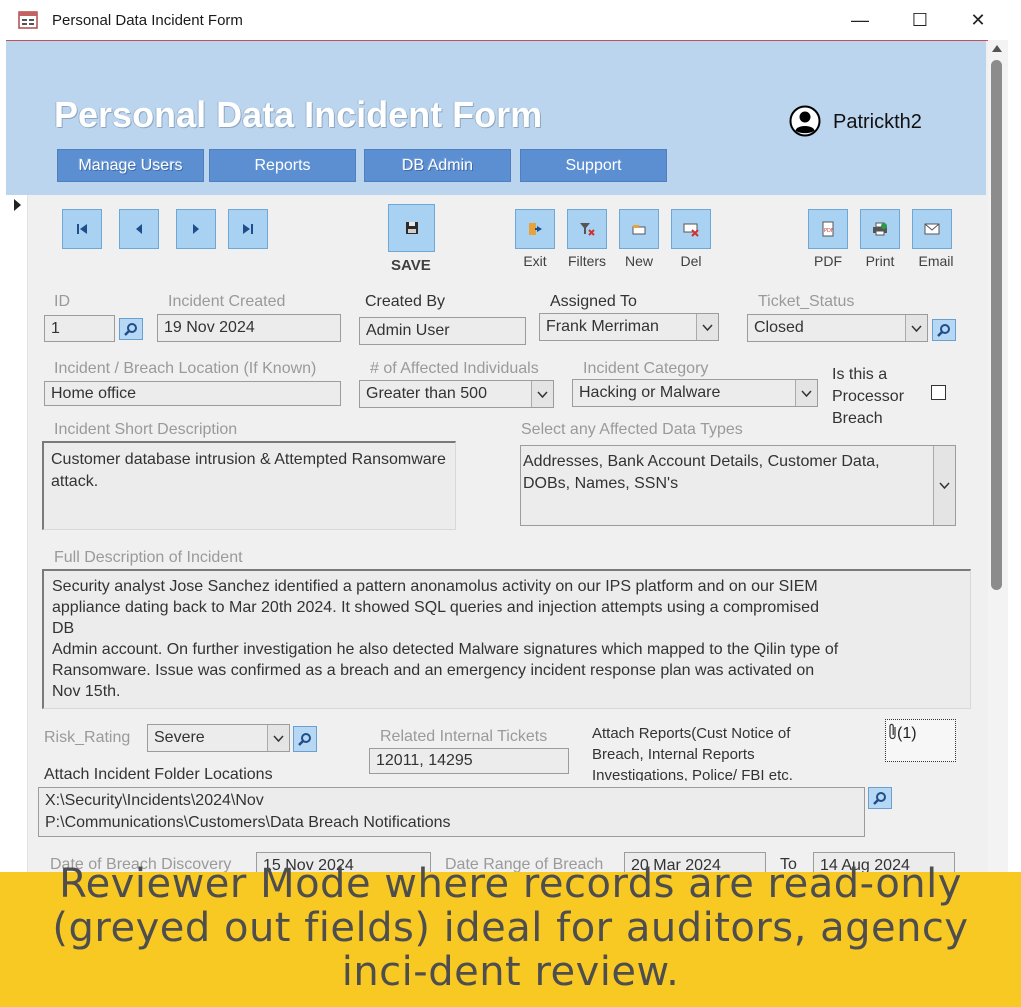 The height and width of the screenshot is (1007, 1021). What do you see at coordinates (944, 485) in the screenshot?
I see `data-types-dropdown-arrow` at bounding box center [944, 485].